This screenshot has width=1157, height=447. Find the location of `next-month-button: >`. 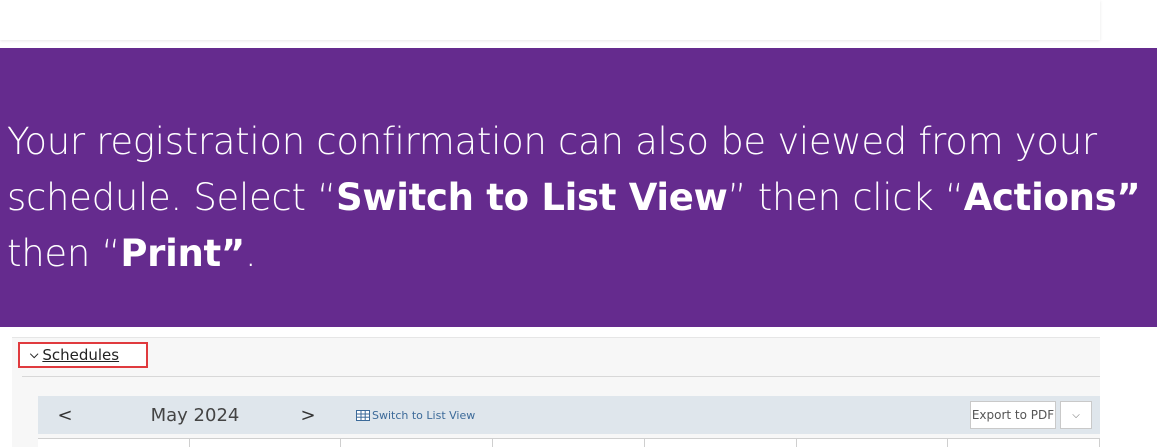

next-month-button: > is located at coordinates (308, 415).